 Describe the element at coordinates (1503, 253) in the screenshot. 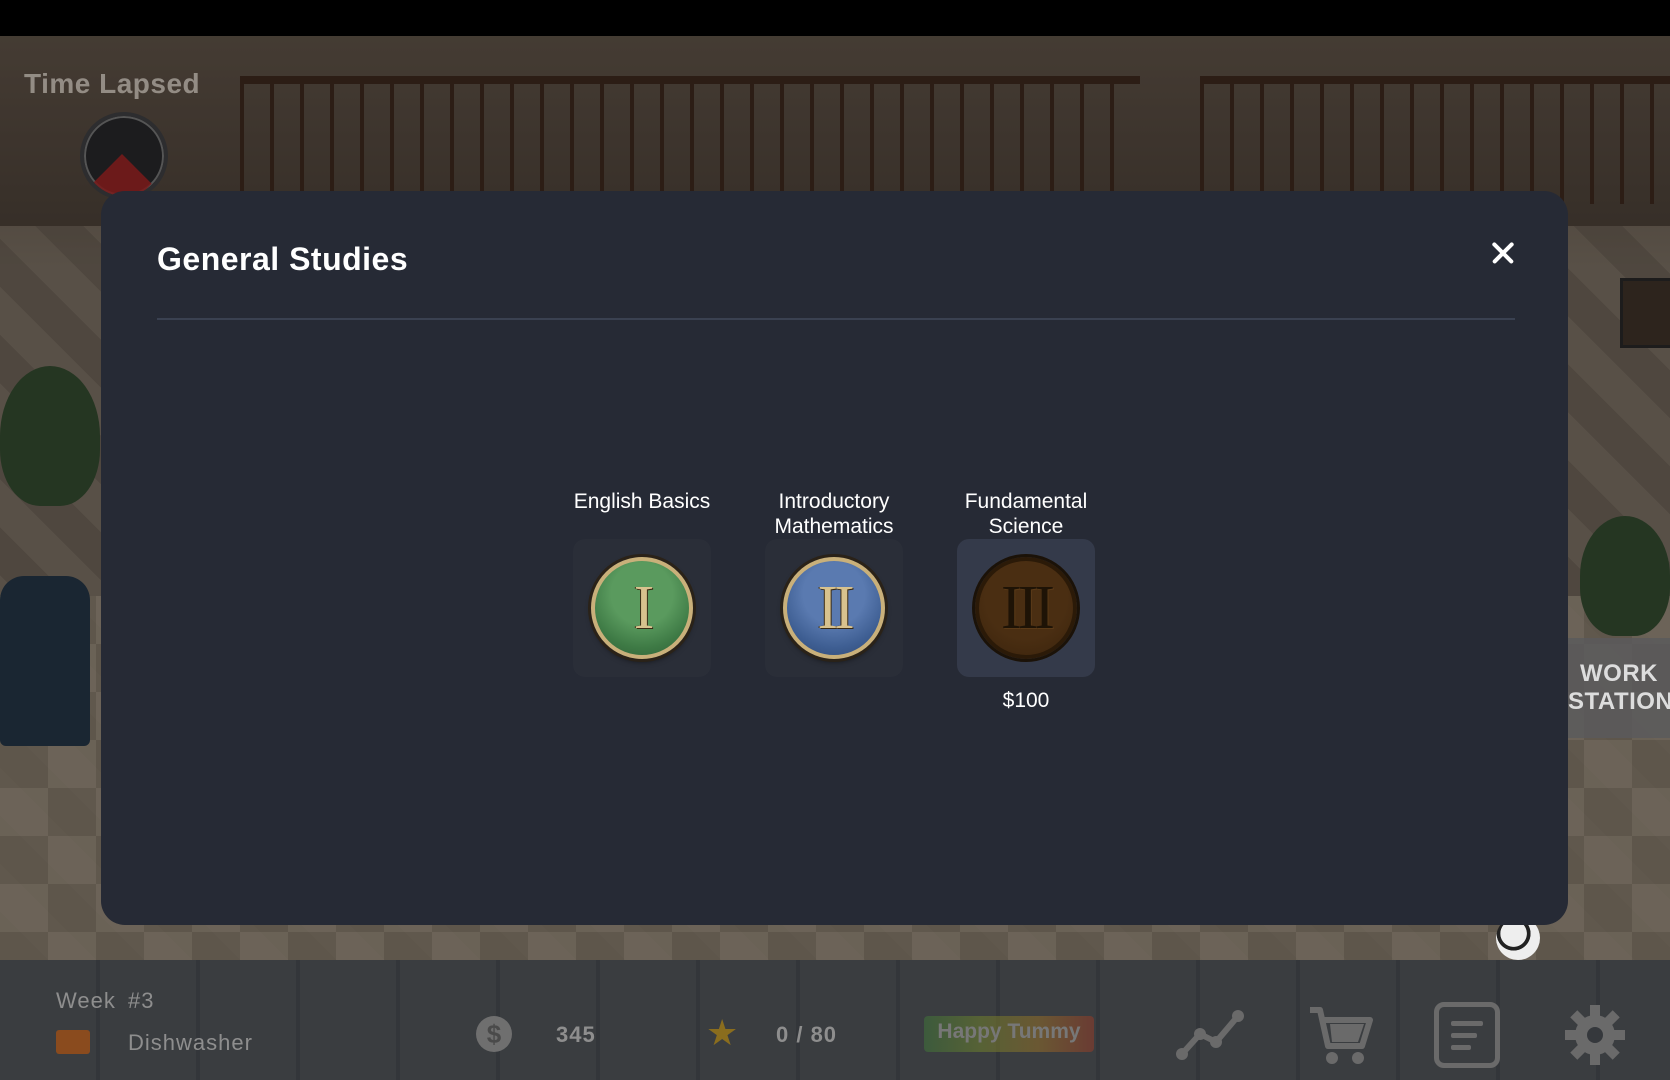

I see `close-button` at that location.